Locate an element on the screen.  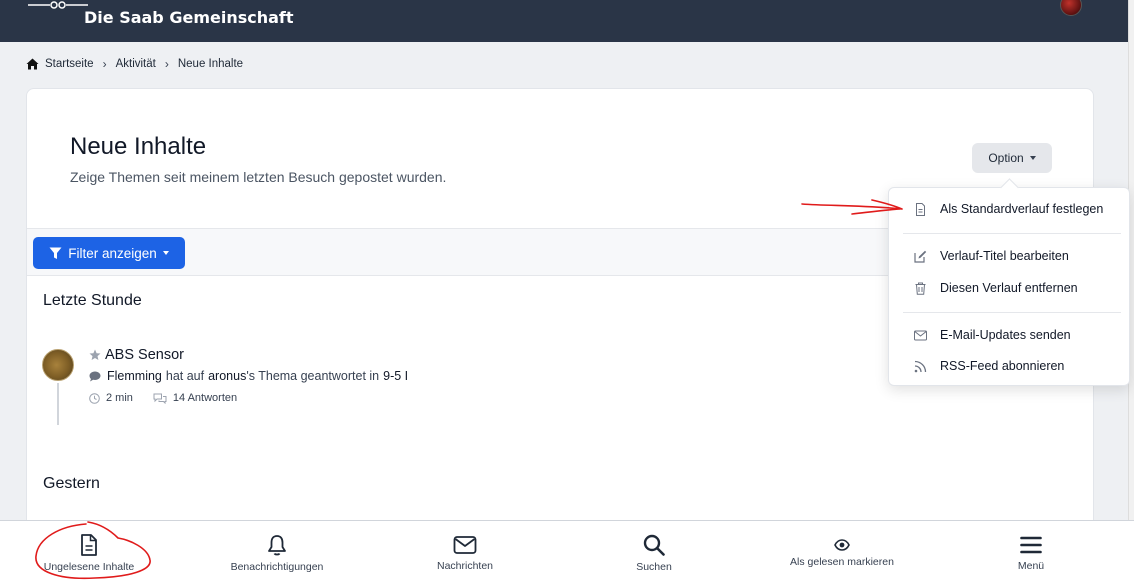
menu-item-edit-title: Verlauf-Titel bearbeiten is located at coordinates (1009, 256).